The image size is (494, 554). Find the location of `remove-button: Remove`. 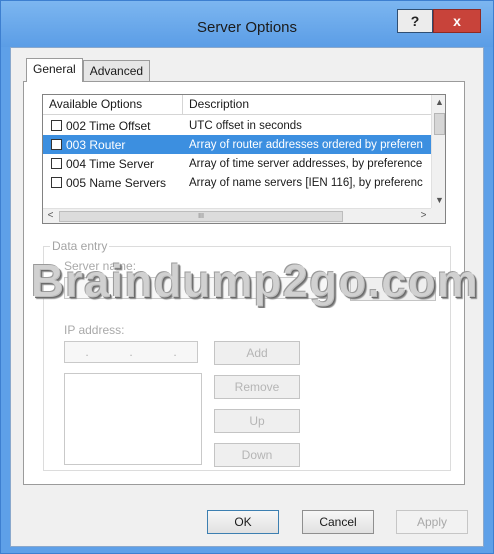

remove-button: Remove is located at coordinates (257, 387).